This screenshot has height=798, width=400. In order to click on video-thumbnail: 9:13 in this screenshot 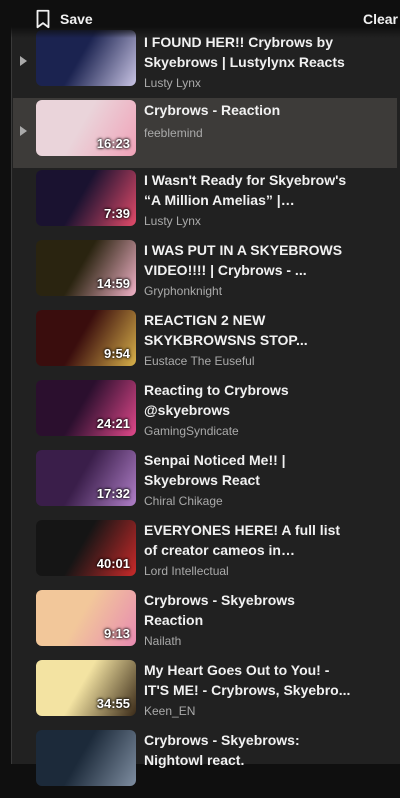, I will do `click(86, 618)`.